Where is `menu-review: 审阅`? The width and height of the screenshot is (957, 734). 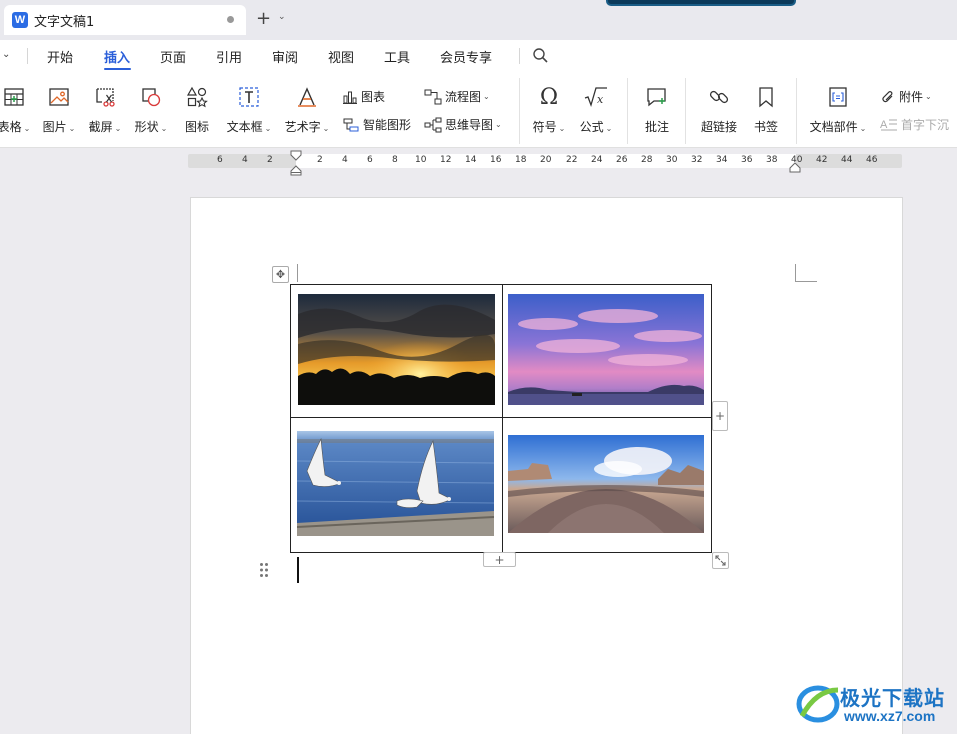
menu-review: 审阅 is located at coordinates (285, 56).